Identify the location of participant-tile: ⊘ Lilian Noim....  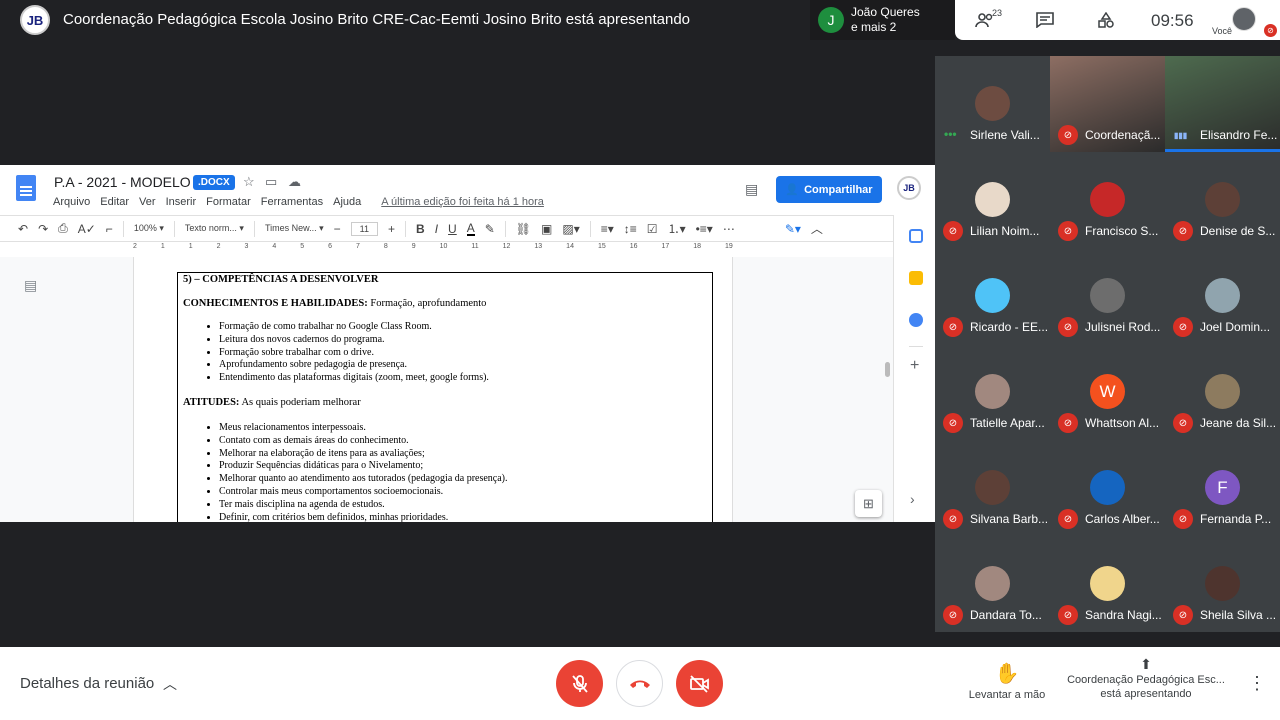
(992, 200).